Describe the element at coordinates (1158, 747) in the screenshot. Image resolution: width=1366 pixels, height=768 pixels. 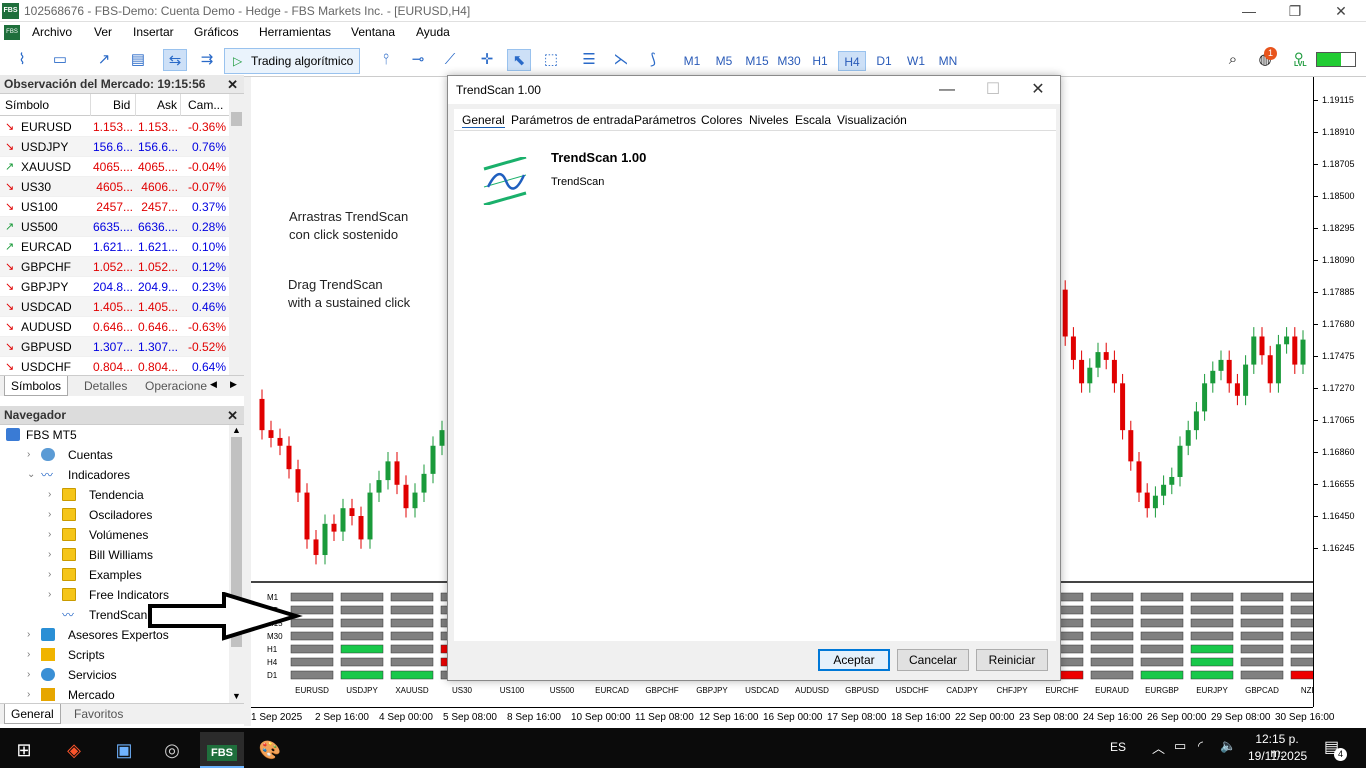
I see `tray-chevron-icon: ︿` at that location.